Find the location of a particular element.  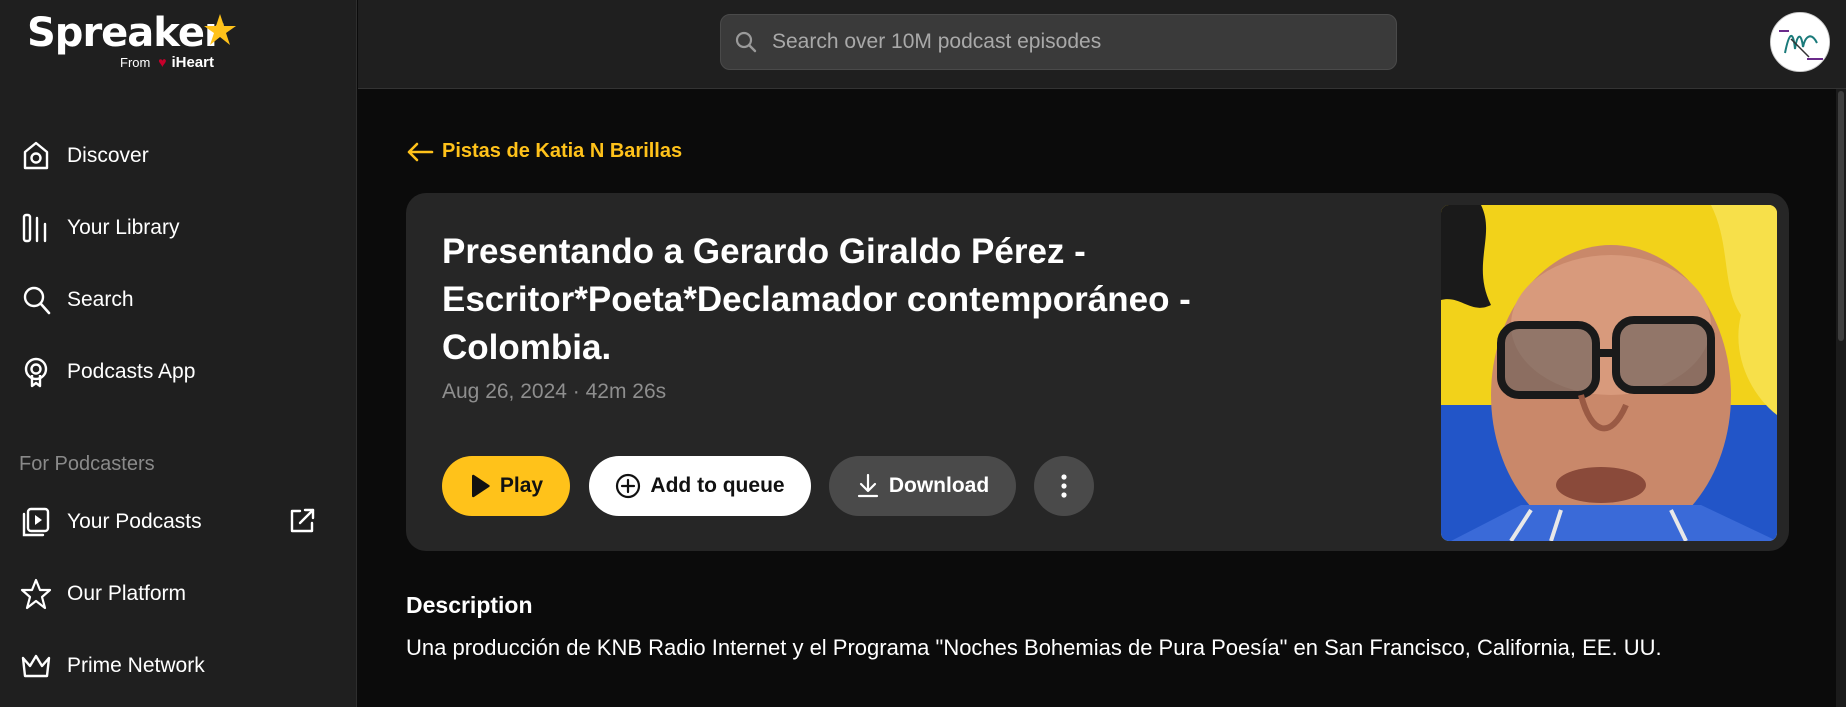

search-bar is located at coordinates (1058, 42).